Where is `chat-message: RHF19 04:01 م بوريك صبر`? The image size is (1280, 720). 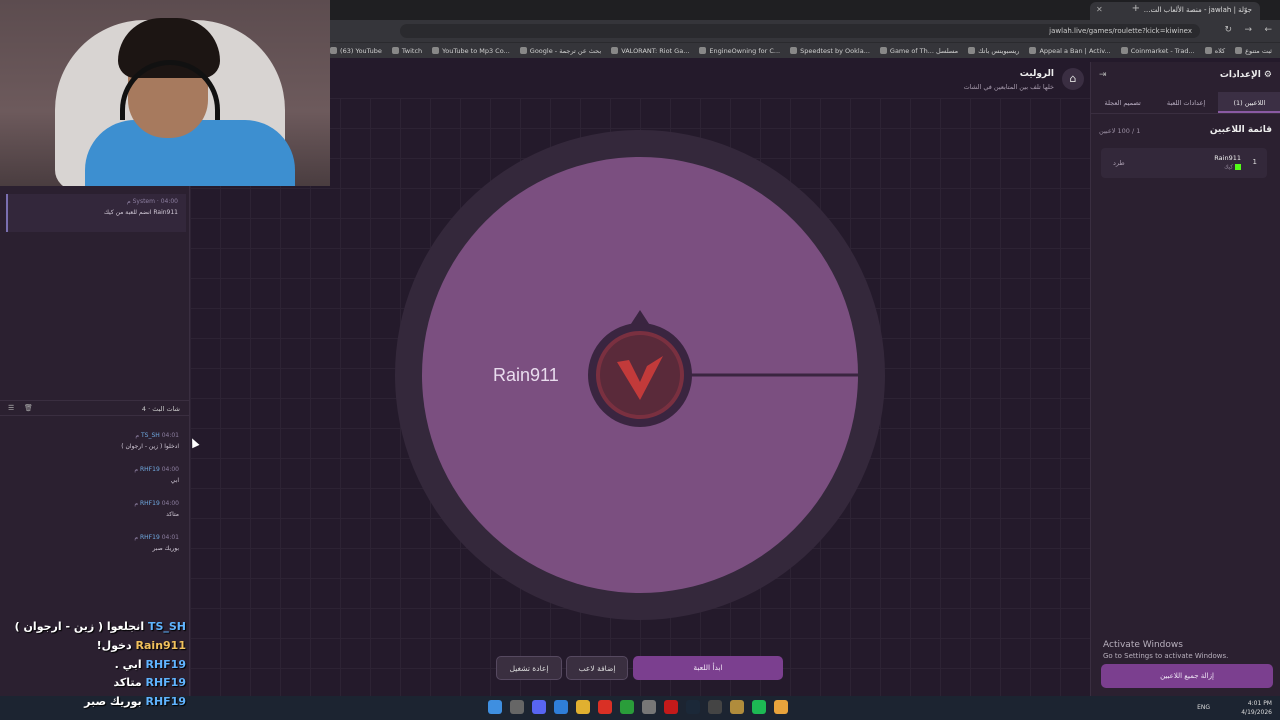 chat-message: RHF19 04:01 م بوريك صبر is located at coordinates (156, 543).